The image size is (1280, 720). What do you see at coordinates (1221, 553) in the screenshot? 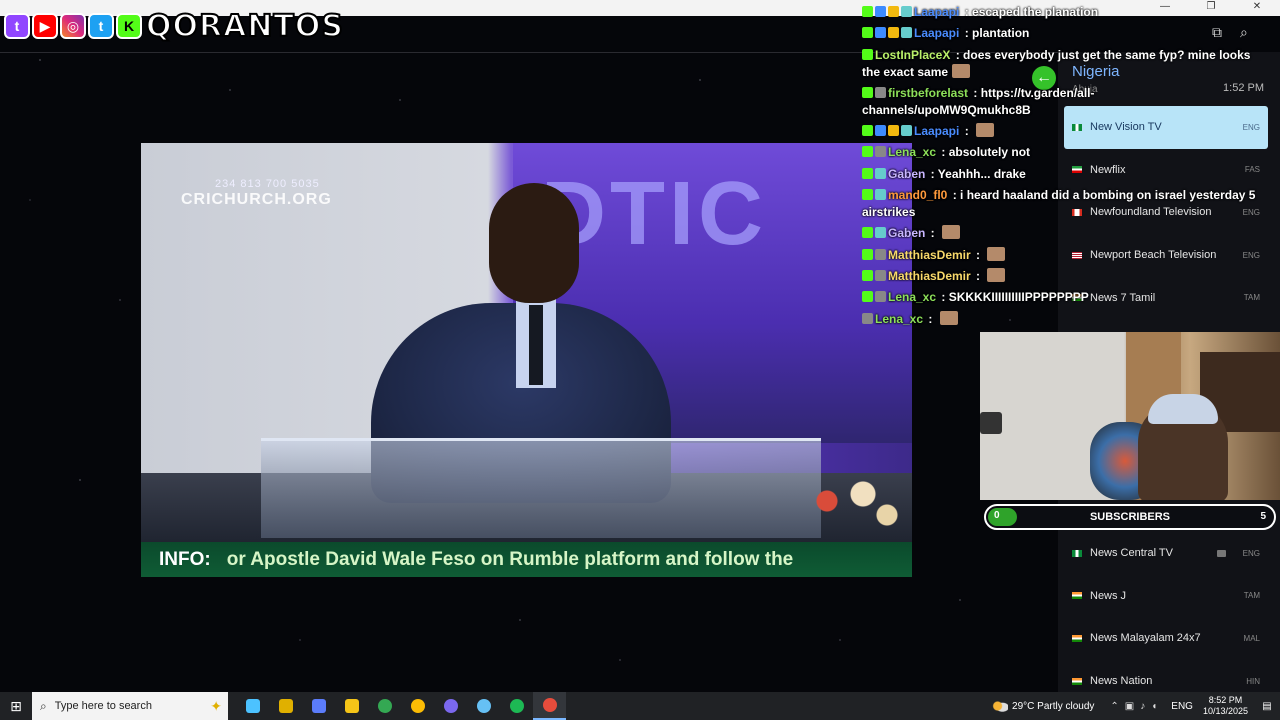
I see `tv-icon` at bounding box center [1221, 553].